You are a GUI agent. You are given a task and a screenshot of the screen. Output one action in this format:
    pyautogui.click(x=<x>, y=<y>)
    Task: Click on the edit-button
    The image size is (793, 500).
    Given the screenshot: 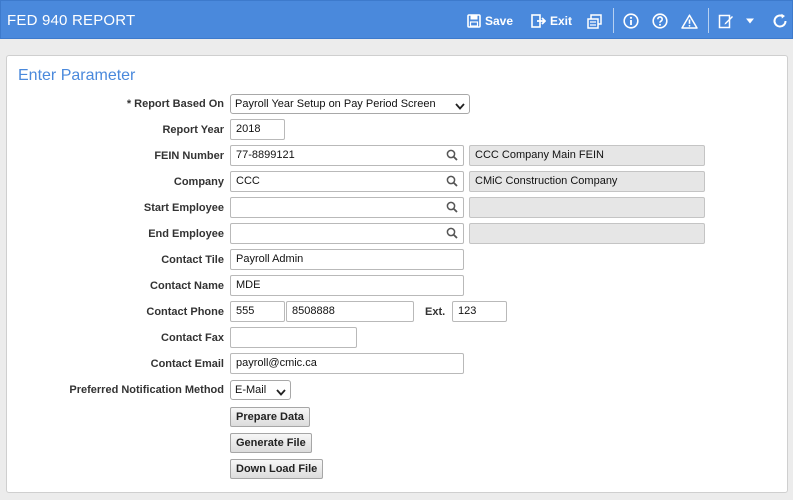 What is the action you would take?
    pyautogui.click(x=726, y=21)
    